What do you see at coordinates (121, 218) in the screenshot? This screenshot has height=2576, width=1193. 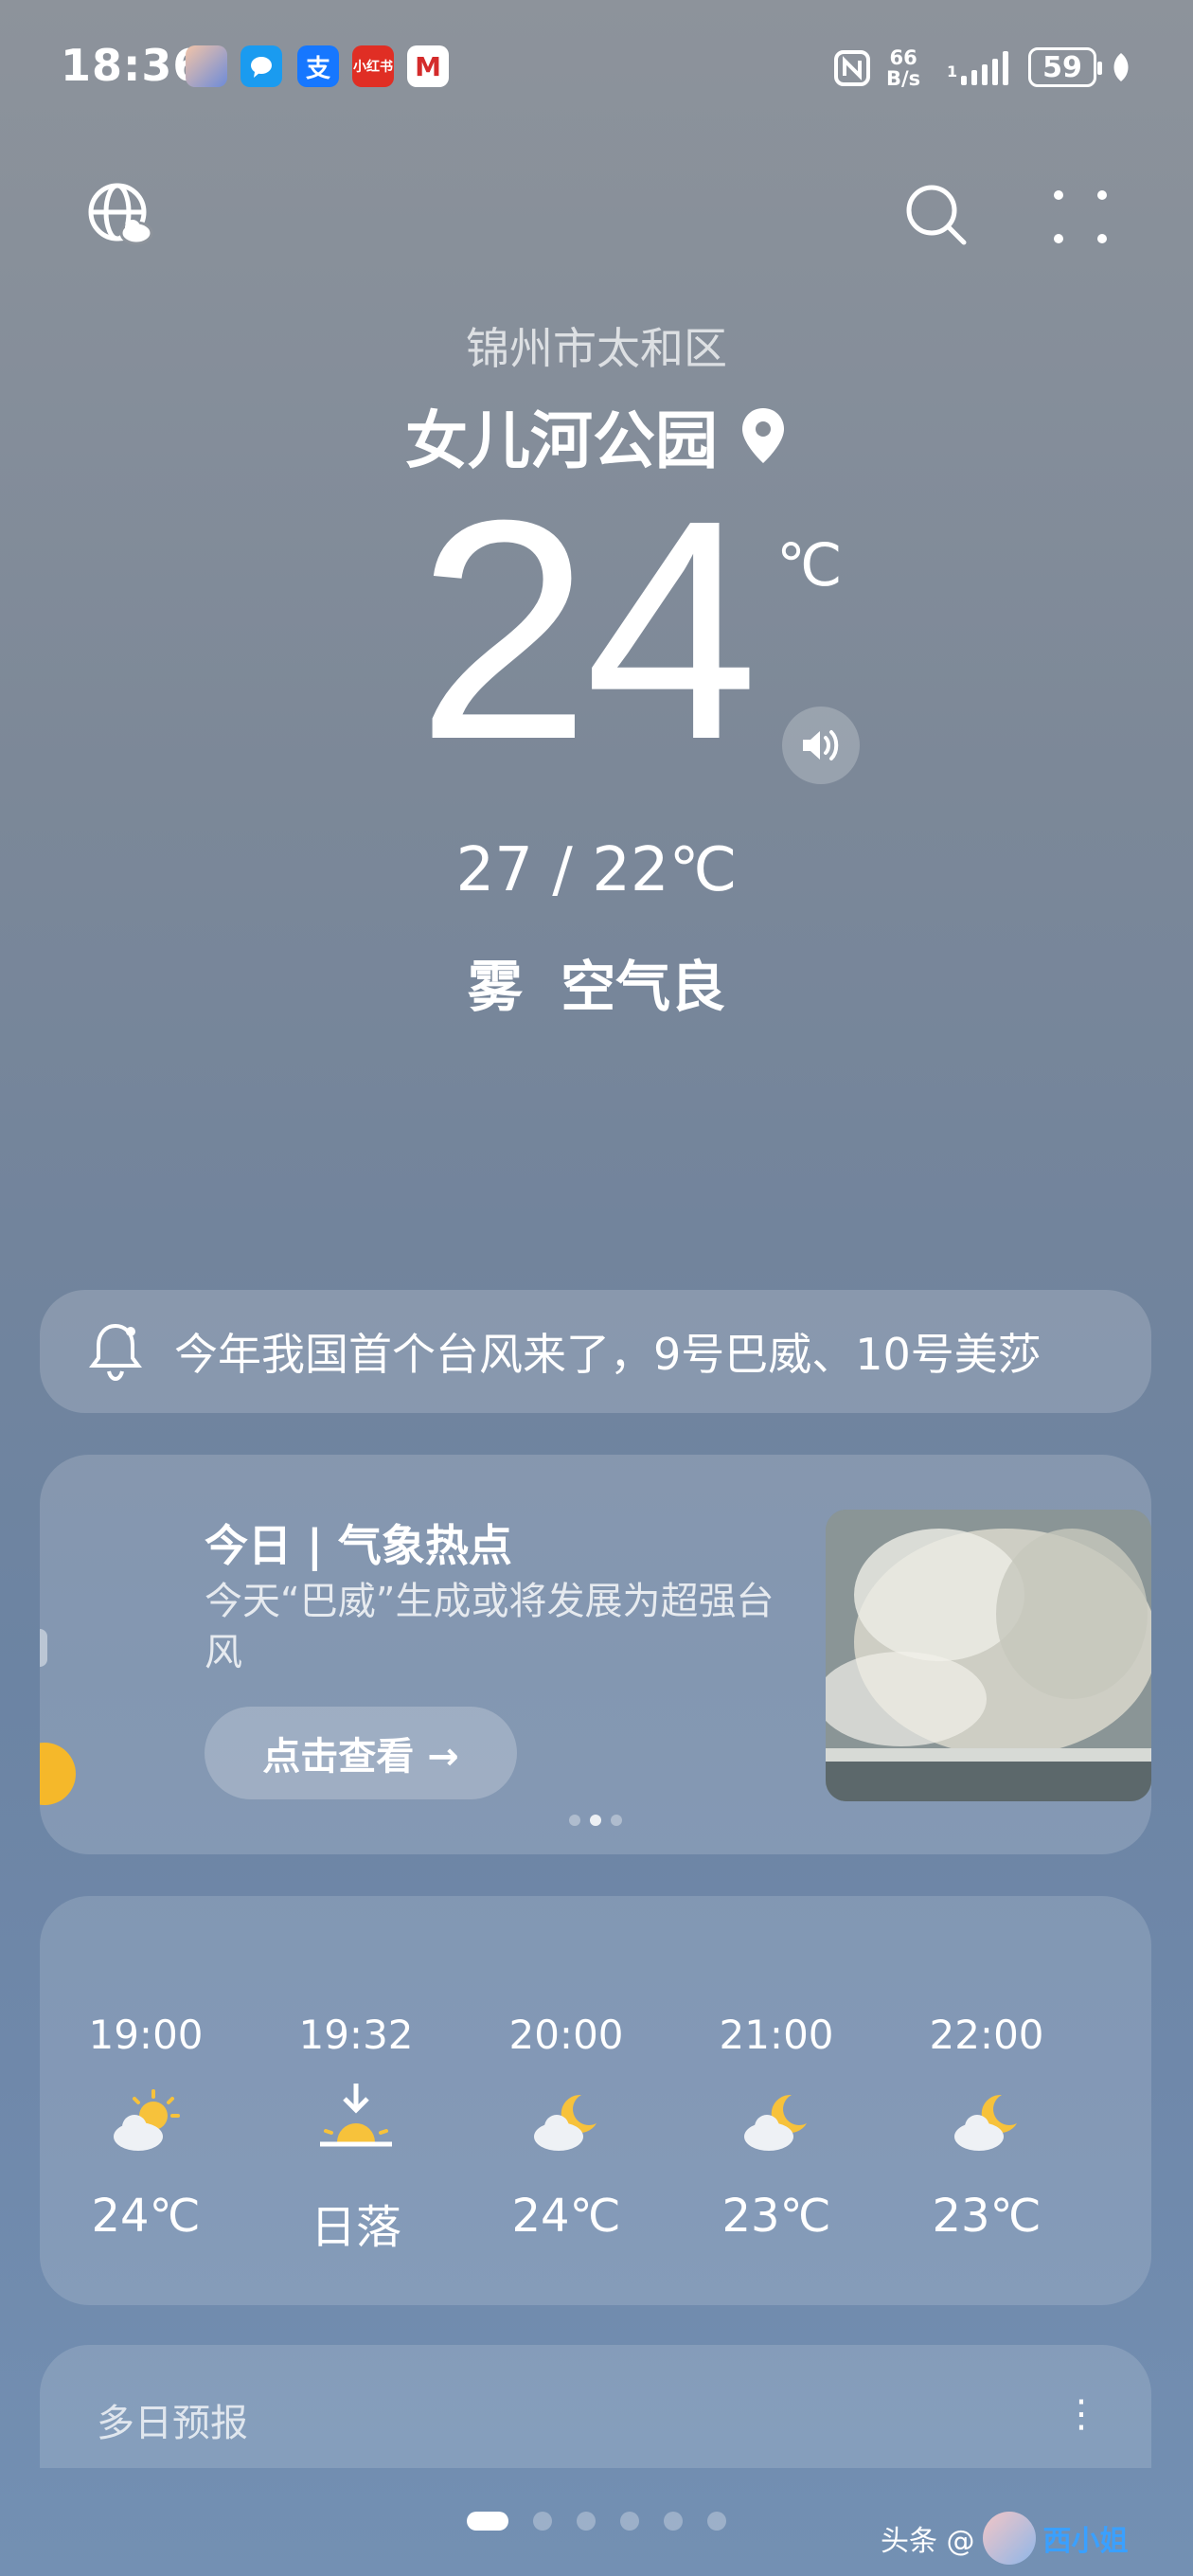 I see `city-manage-icon` at bounding box center [121, 218].